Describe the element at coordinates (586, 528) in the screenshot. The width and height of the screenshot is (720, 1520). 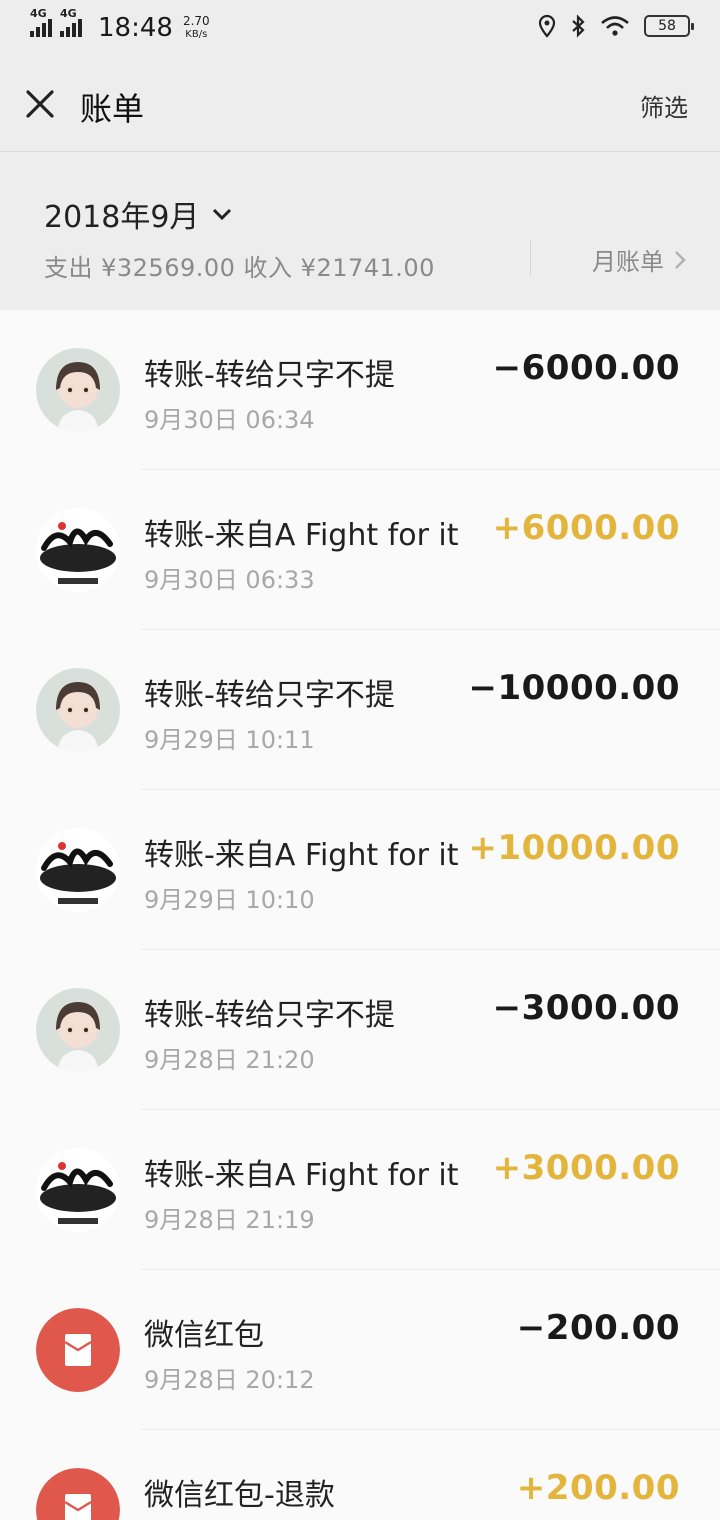
I see `transaction-amount: +6000.00` at that location.